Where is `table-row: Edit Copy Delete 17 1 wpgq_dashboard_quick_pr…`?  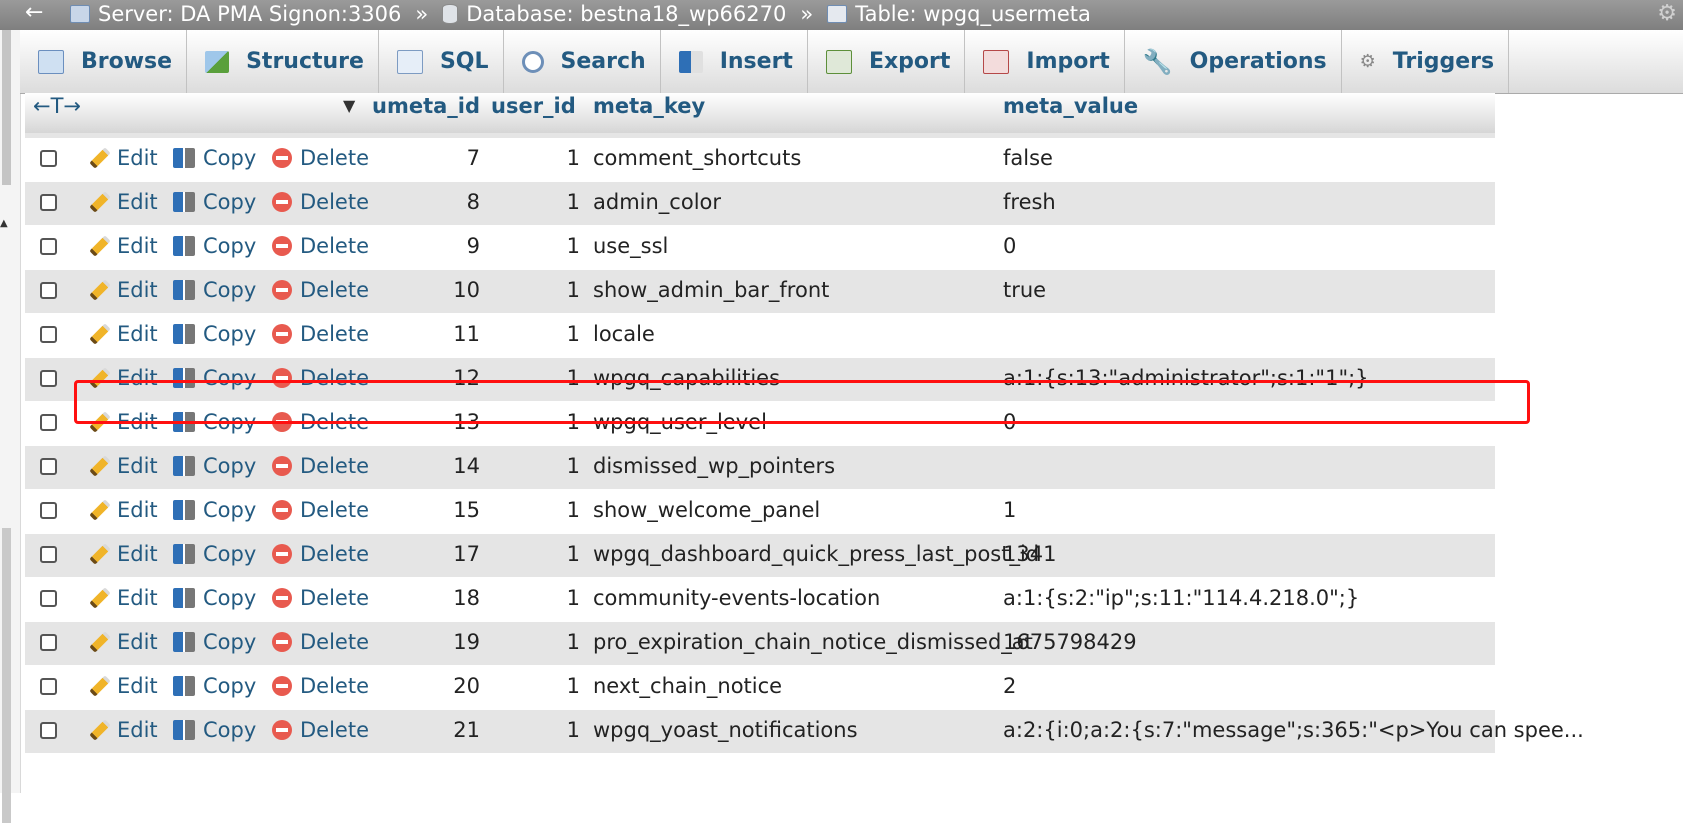 table-row: Edit Copy Delete 17 1 wpgq_dashboard_quick_pr… is located at coordinates (760, 556).